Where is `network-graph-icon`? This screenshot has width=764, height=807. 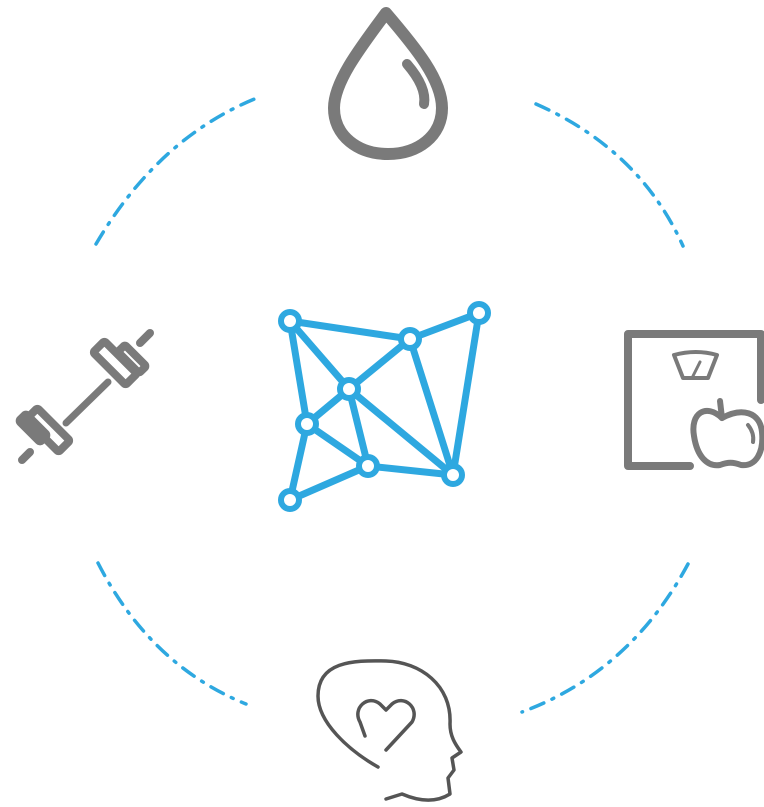 network-graph-icon is located at coordinates (384, 406).